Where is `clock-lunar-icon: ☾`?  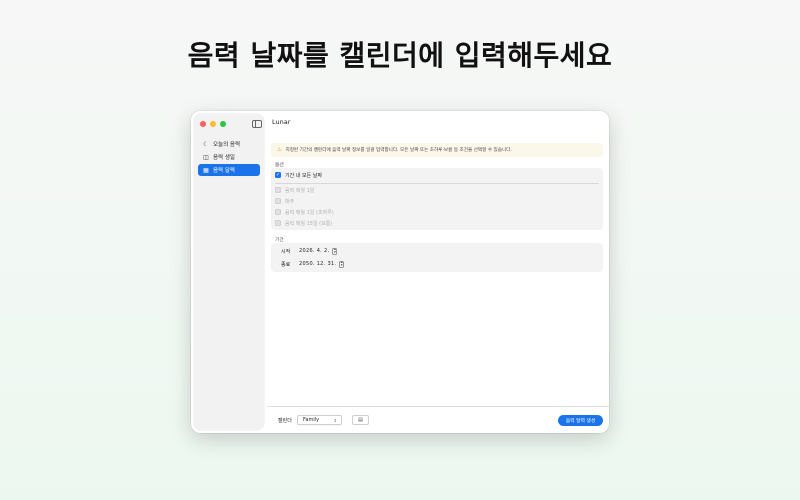
clock-lunar-icon: ☾ is located at coordinates (206, 144).